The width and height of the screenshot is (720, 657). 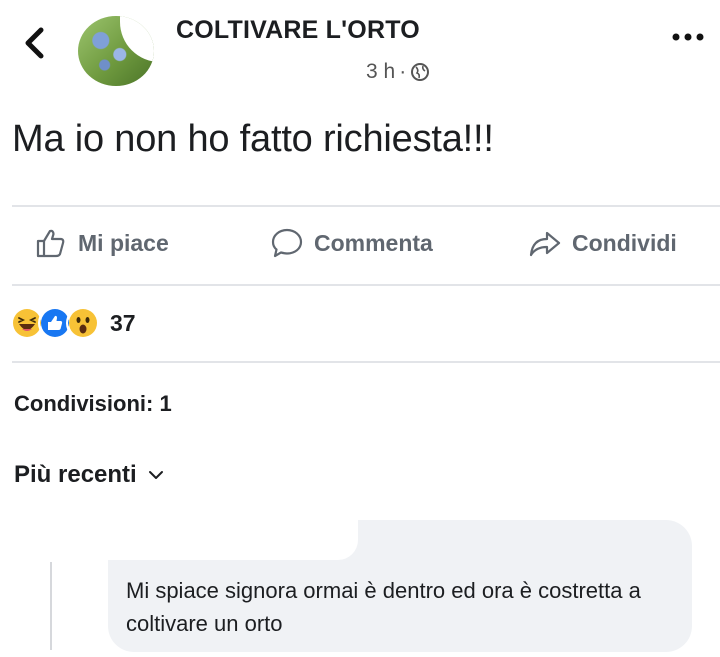 What do you see at coordinates (50, 243) in the screenshot?
I see `thumbs-up-icon` at bounding box center [50, 243].